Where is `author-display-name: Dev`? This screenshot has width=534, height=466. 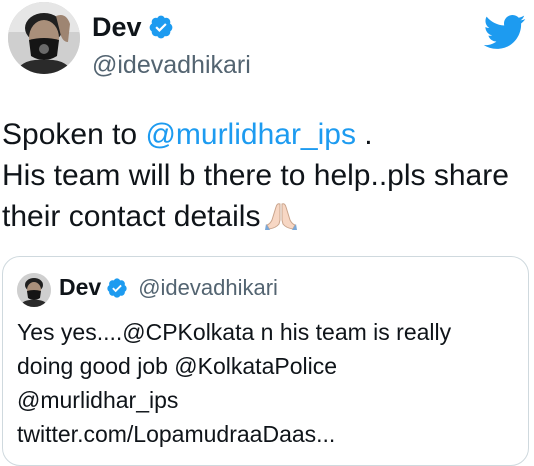
author-display-name: Dev is located at coordinates (117, 27).